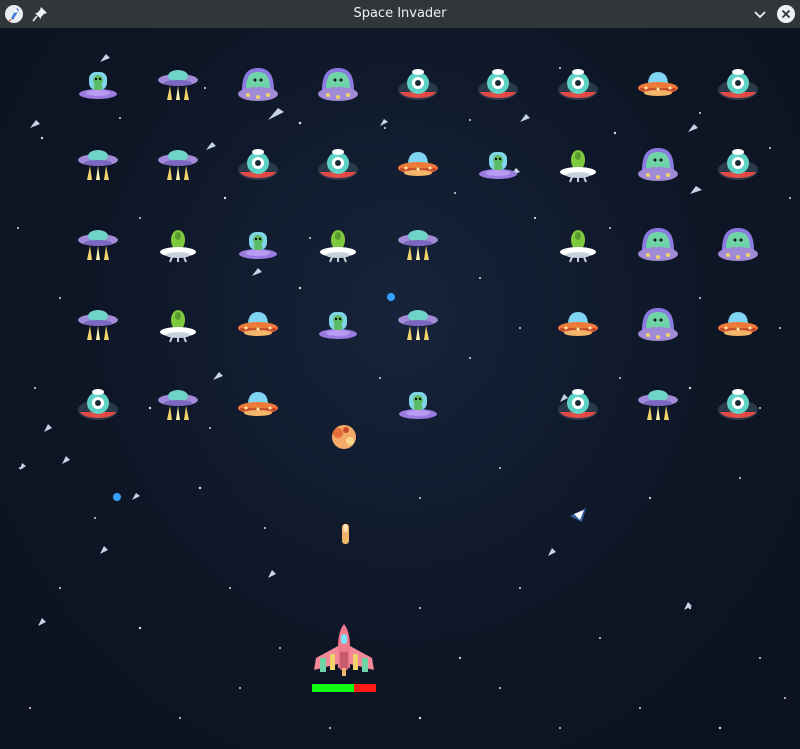  Describe the element at coordinates (344, 650) in the screenshot. I see `player-spaceship` at that location.